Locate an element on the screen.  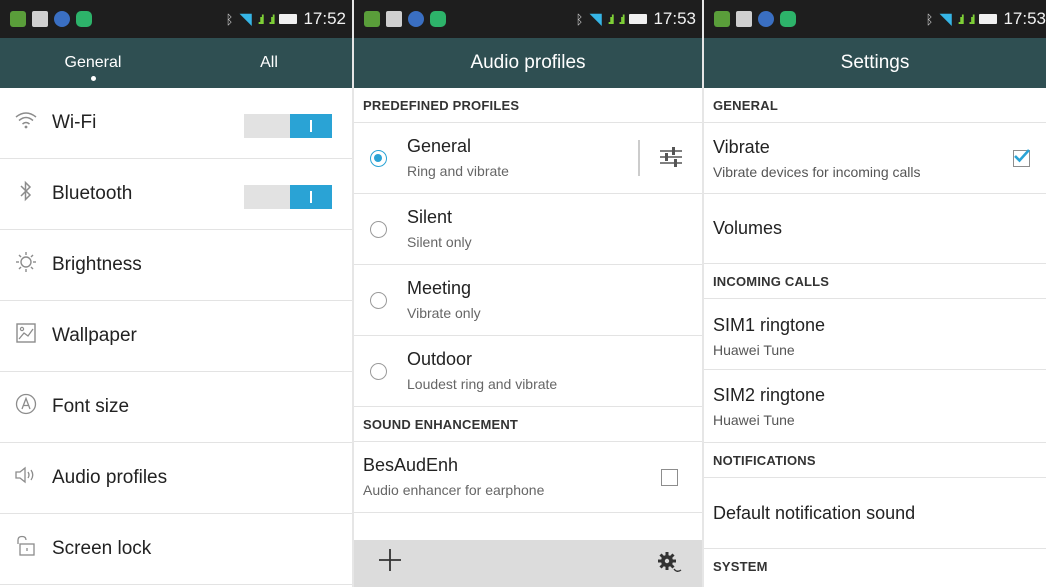
profile-subtitle: Silent only is located at coordinates (439, 242).